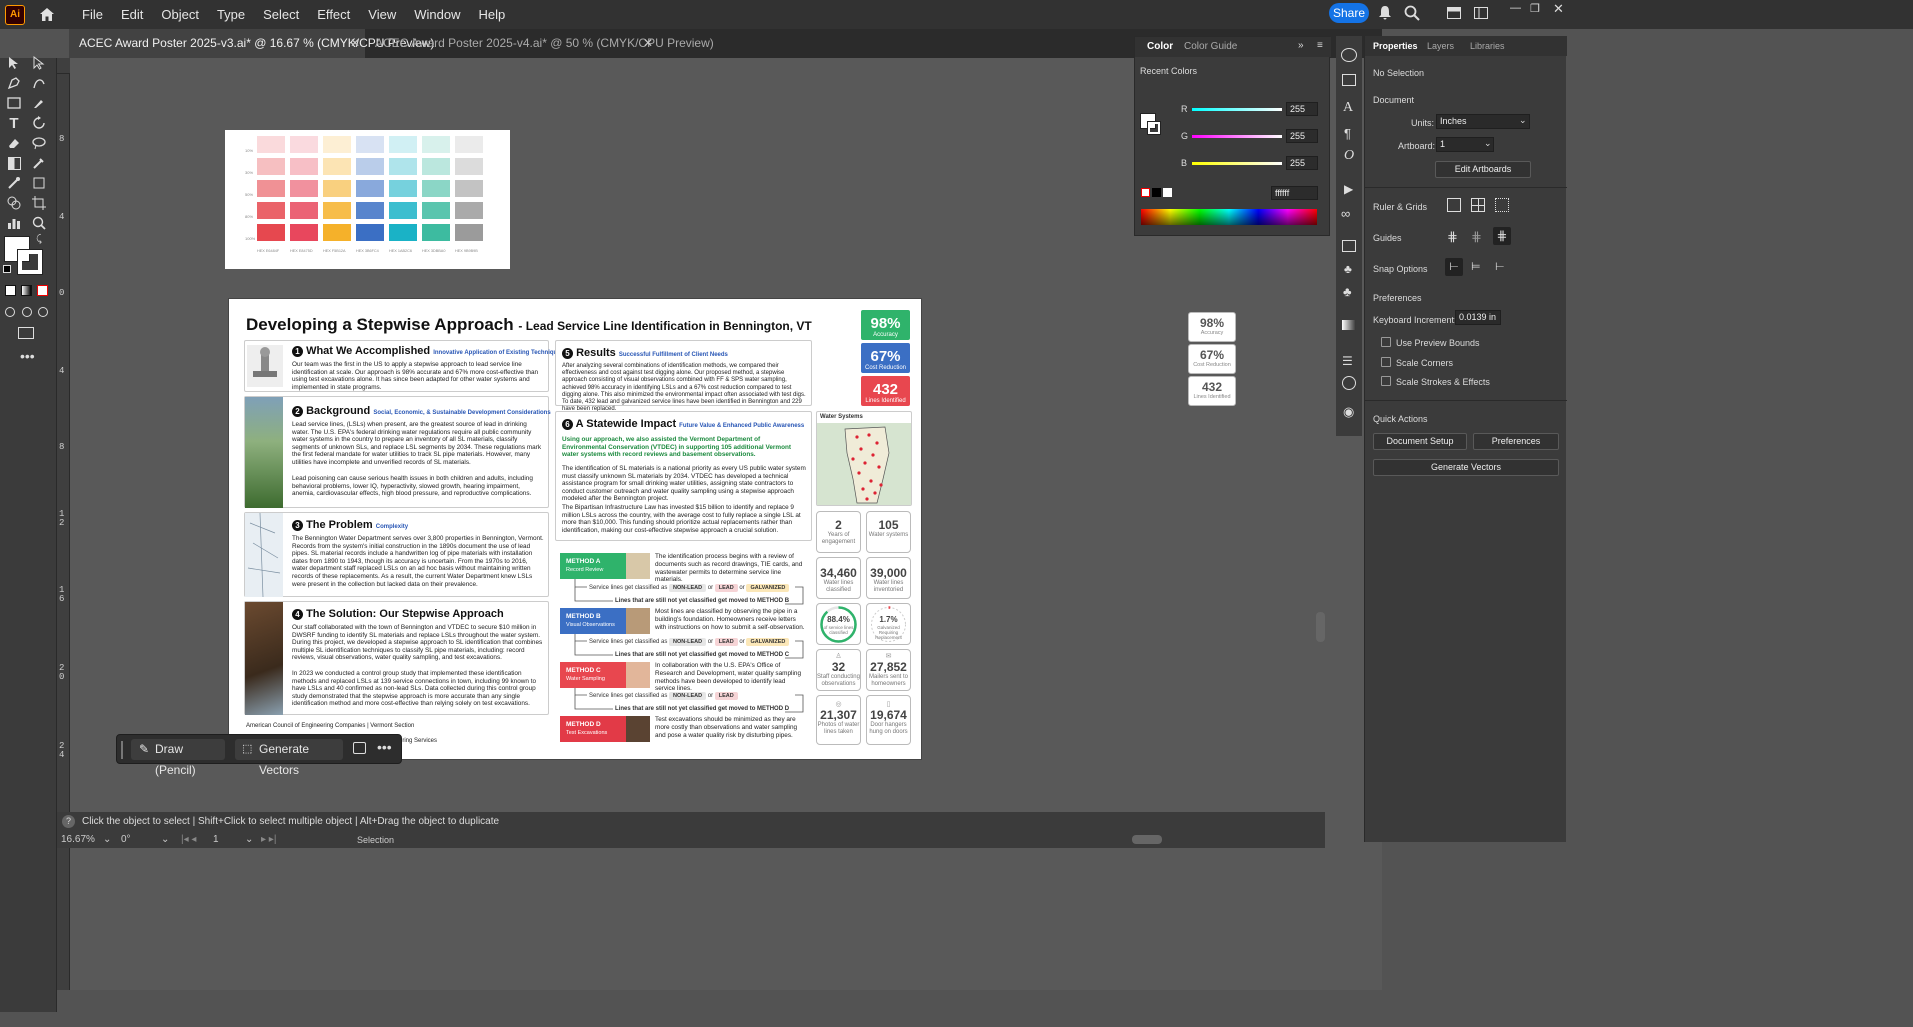 The height and width of the screenshot is (1027, 1913). Describe the element at coordinates (281, 14) in the screenshot. I see `menu-select: Select` at that location.